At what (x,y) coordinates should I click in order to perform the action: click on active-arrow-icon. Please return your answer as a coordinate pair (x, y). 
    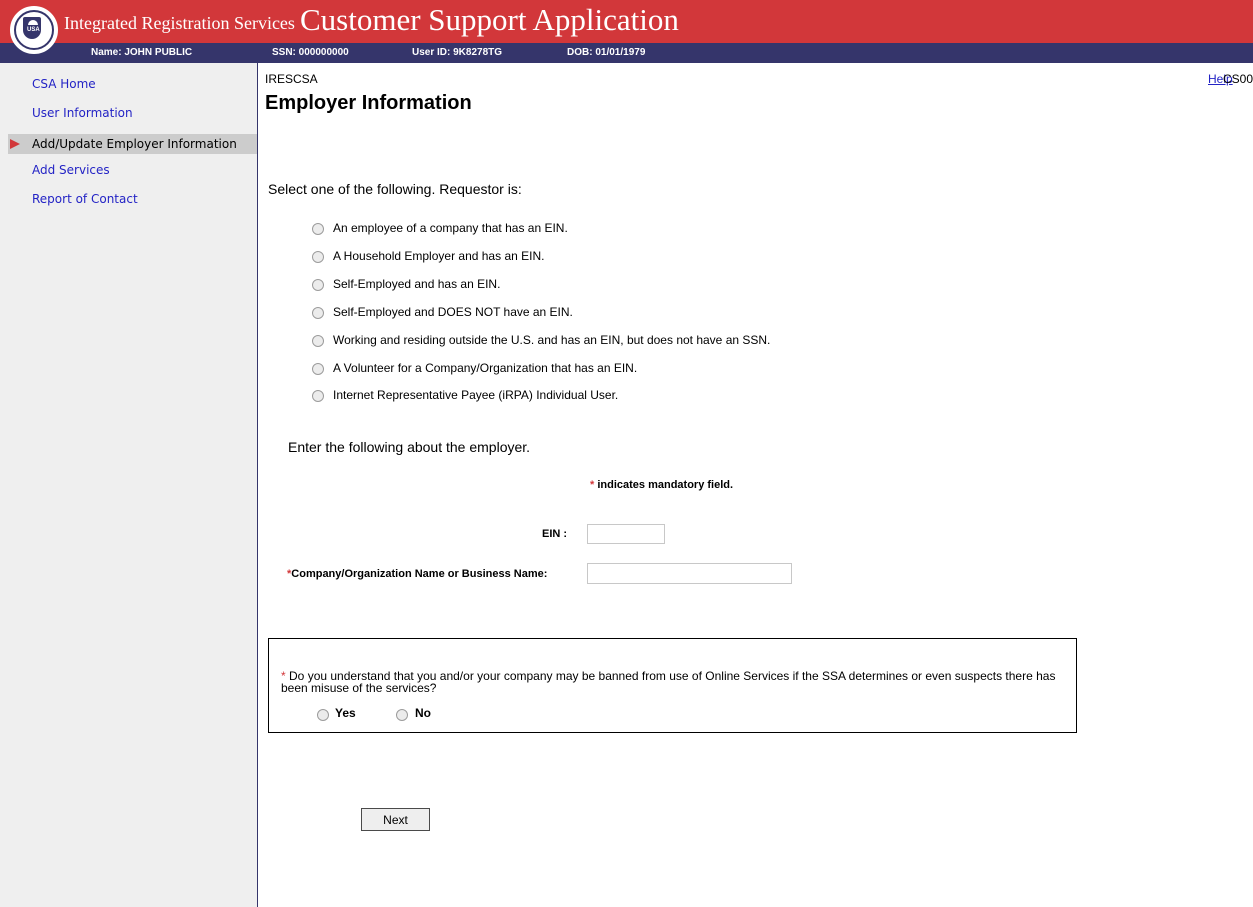
    Looking at the image, I should click on (15, 144).